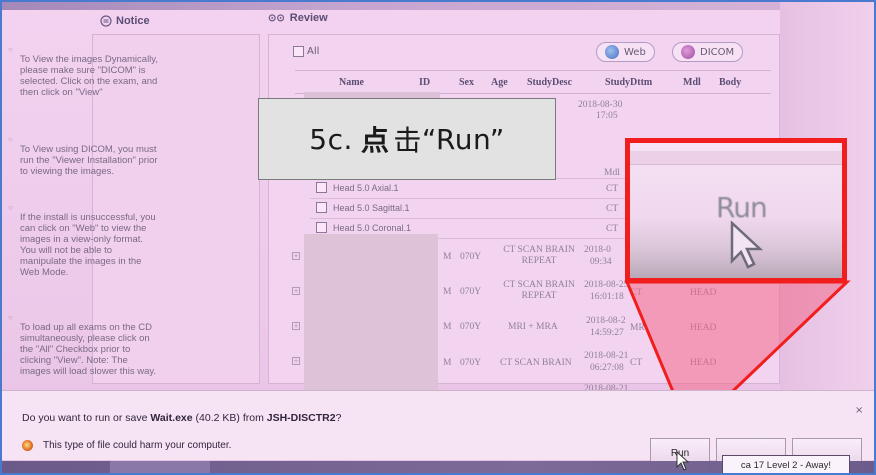  I want to click on download-size: (40.2 KB) from, so click(229, 418).